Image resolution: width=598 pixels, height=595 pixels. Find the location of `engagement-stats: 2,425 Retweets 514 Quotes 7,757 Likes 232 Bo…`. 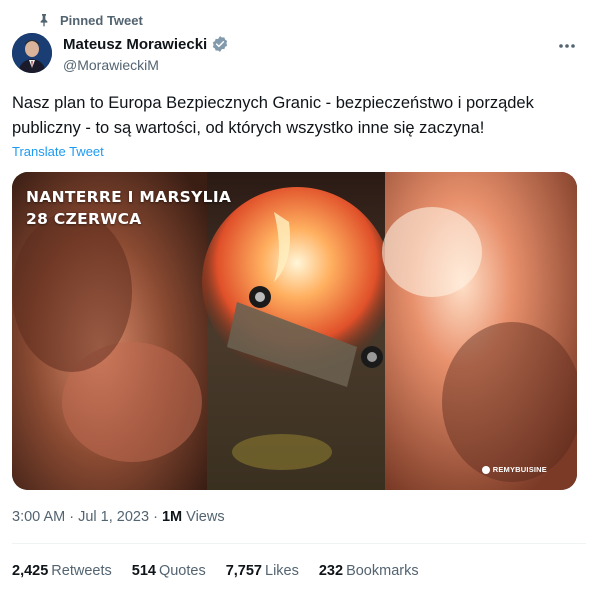

engagement-stats: 2,425 Retweets 514 Quotes 7,757 Likes 232 Bo… is located at coordinates (215, 571).